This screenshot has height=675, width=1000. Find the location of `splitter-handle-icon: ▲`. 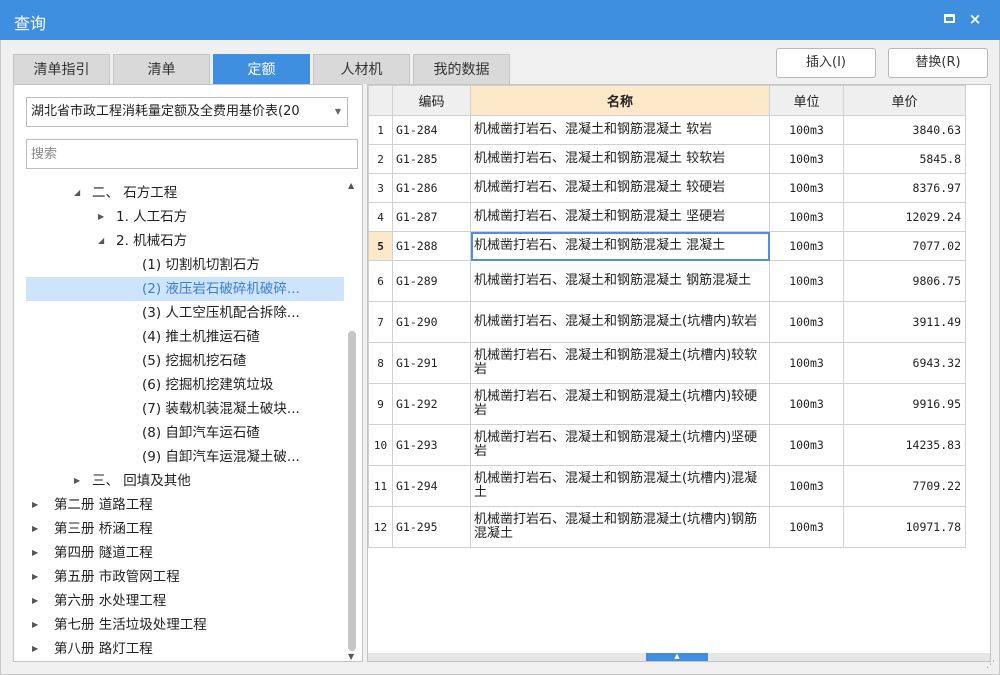

splitter-handle-icon: ▲ is located at coordinates (677, 657).